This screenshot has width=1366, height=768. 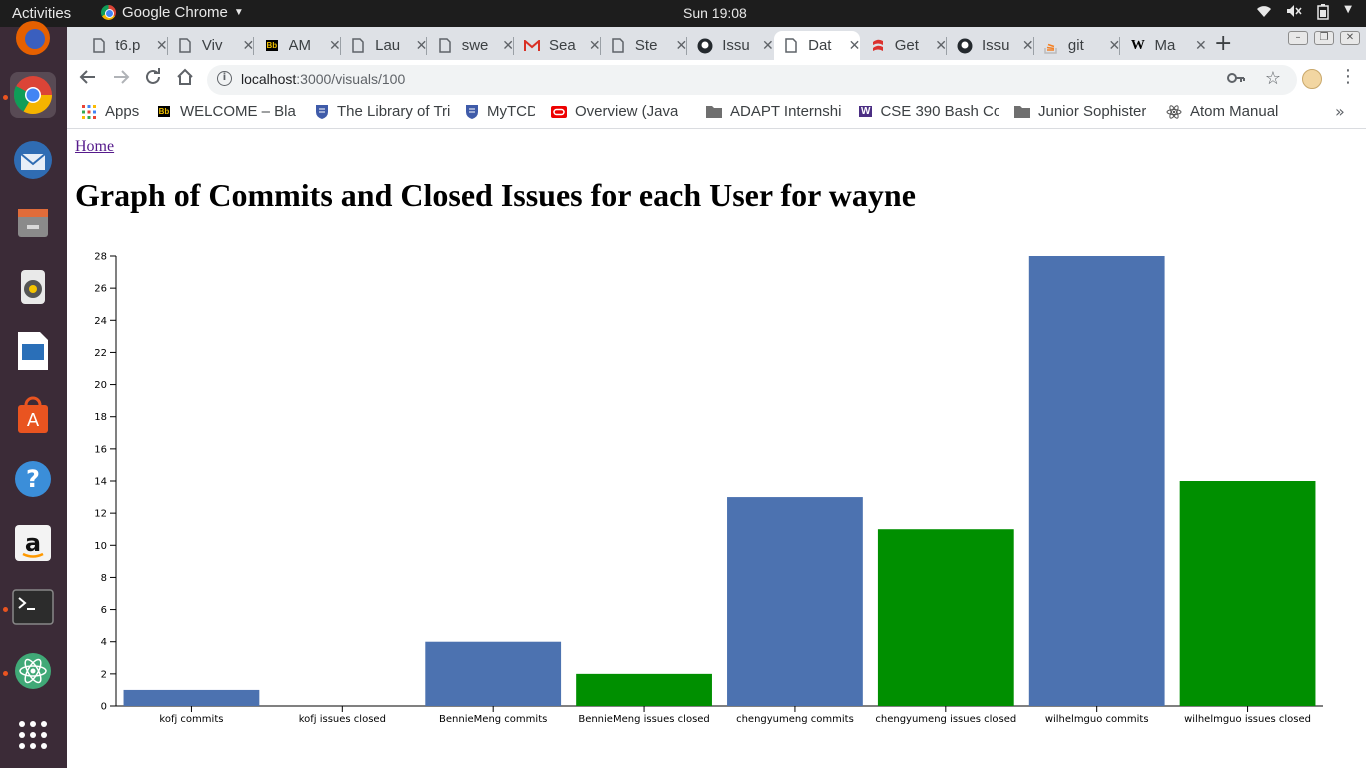 I want to click on volume-icon, so click(x=1294, y=14).